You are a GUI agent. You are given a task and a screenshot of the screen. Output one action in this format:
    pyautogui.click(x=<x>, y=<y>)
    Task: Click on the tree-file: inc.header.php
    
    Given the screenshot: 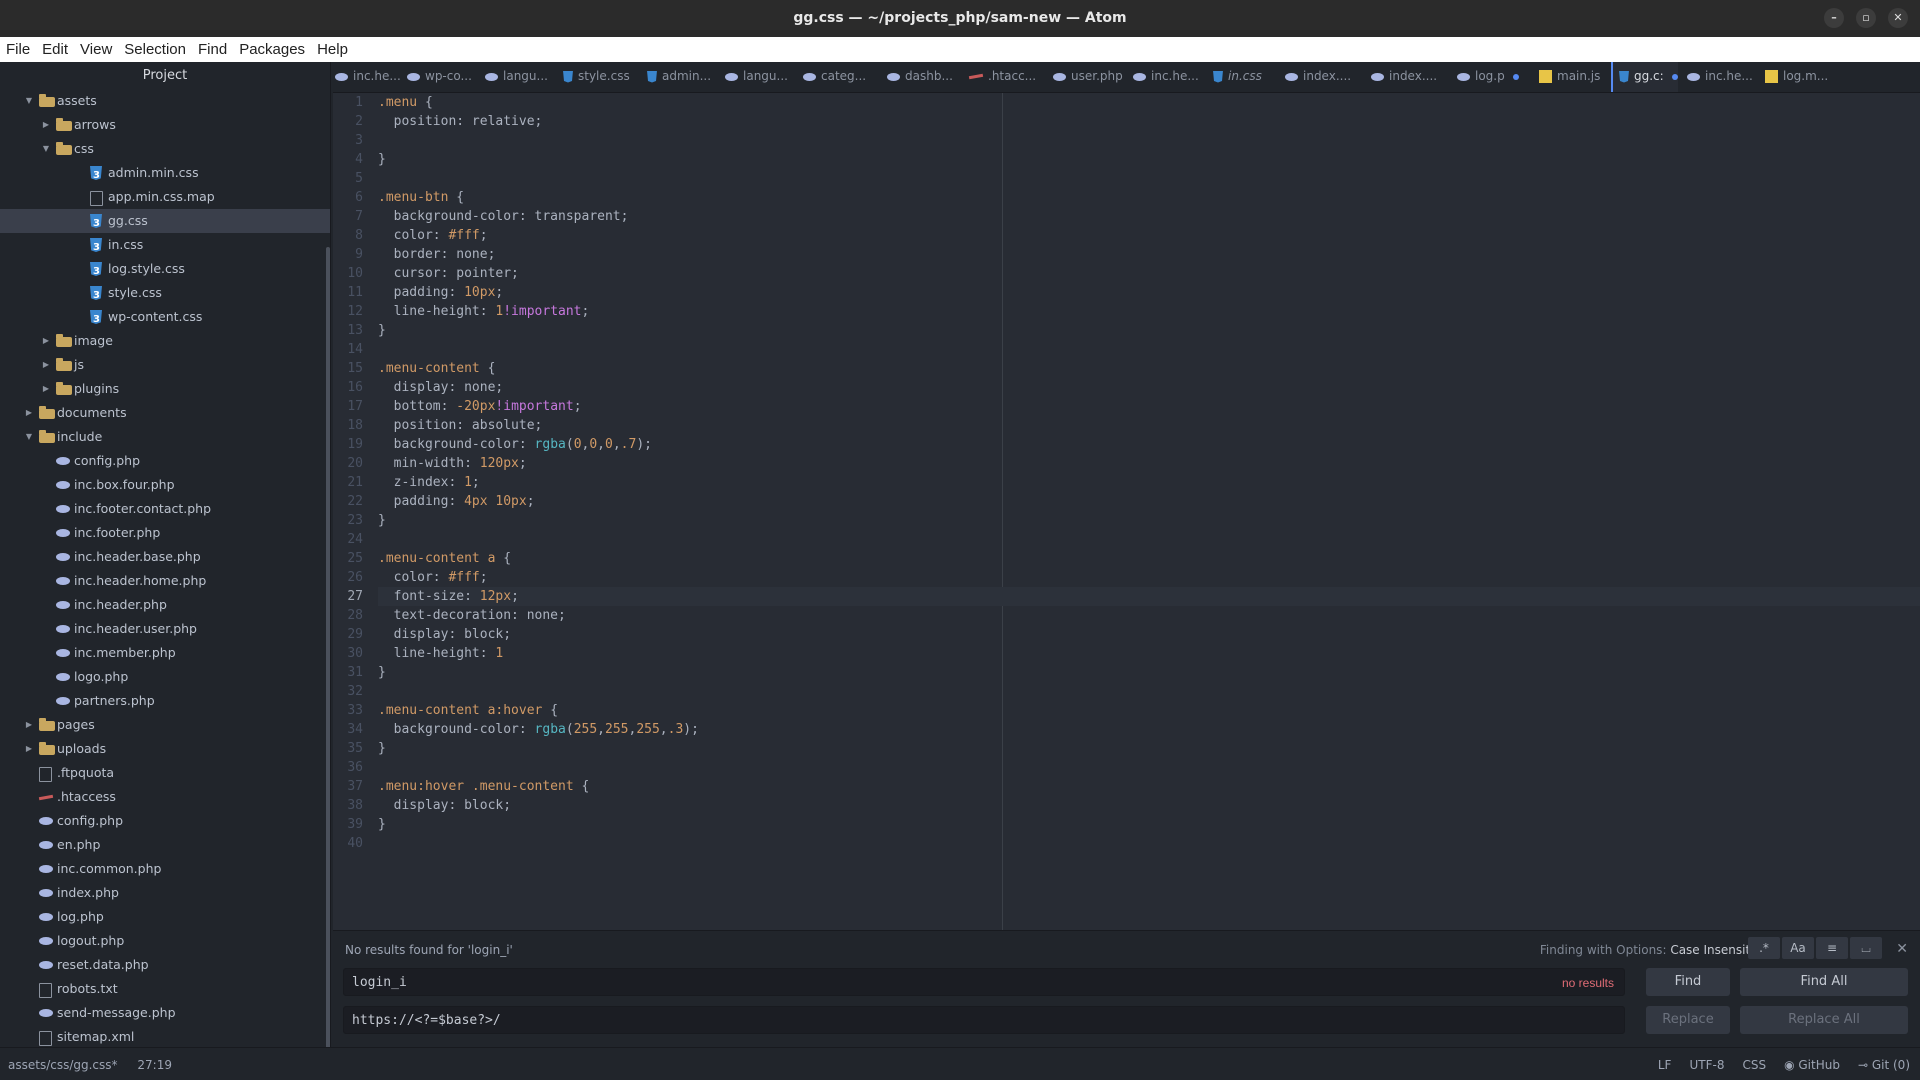 What is the action you would take?
    pyautogui.click(x=165, y=605)
    